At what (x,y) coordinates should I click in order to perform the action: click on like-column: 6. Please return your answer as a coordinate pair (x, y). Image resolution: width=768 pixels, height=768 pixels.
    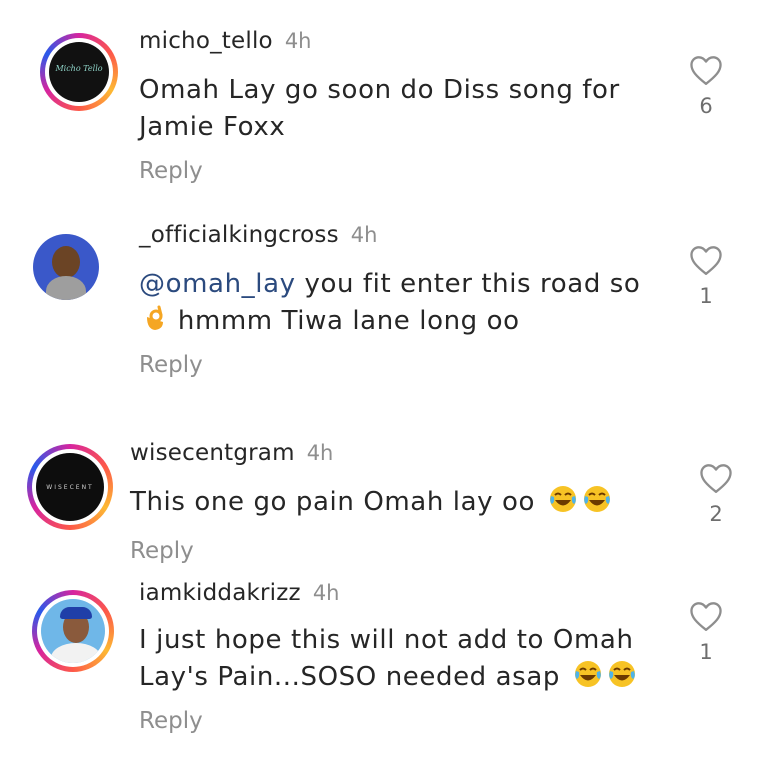
    Looking at the image, I should click on (706, 86).